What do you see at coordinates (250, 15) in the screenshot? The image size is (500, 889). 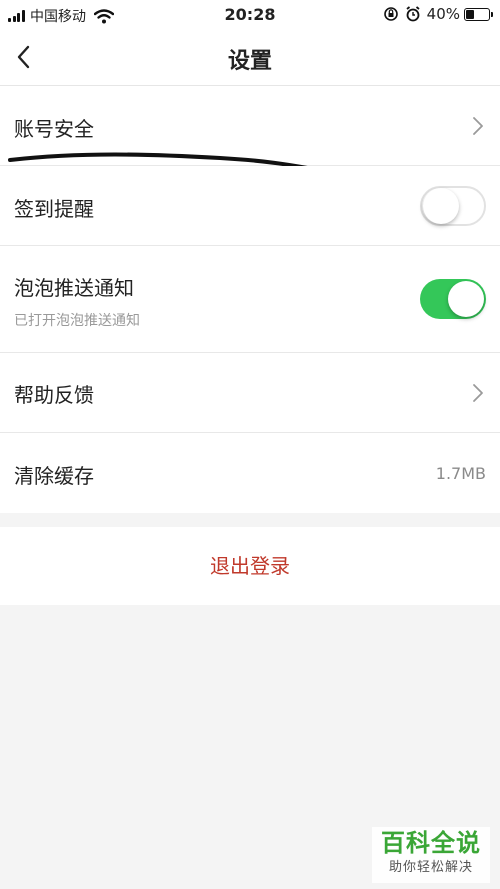 I see `status-bar: 中国移动 20:28 40%` at bounding box center [250, 15].